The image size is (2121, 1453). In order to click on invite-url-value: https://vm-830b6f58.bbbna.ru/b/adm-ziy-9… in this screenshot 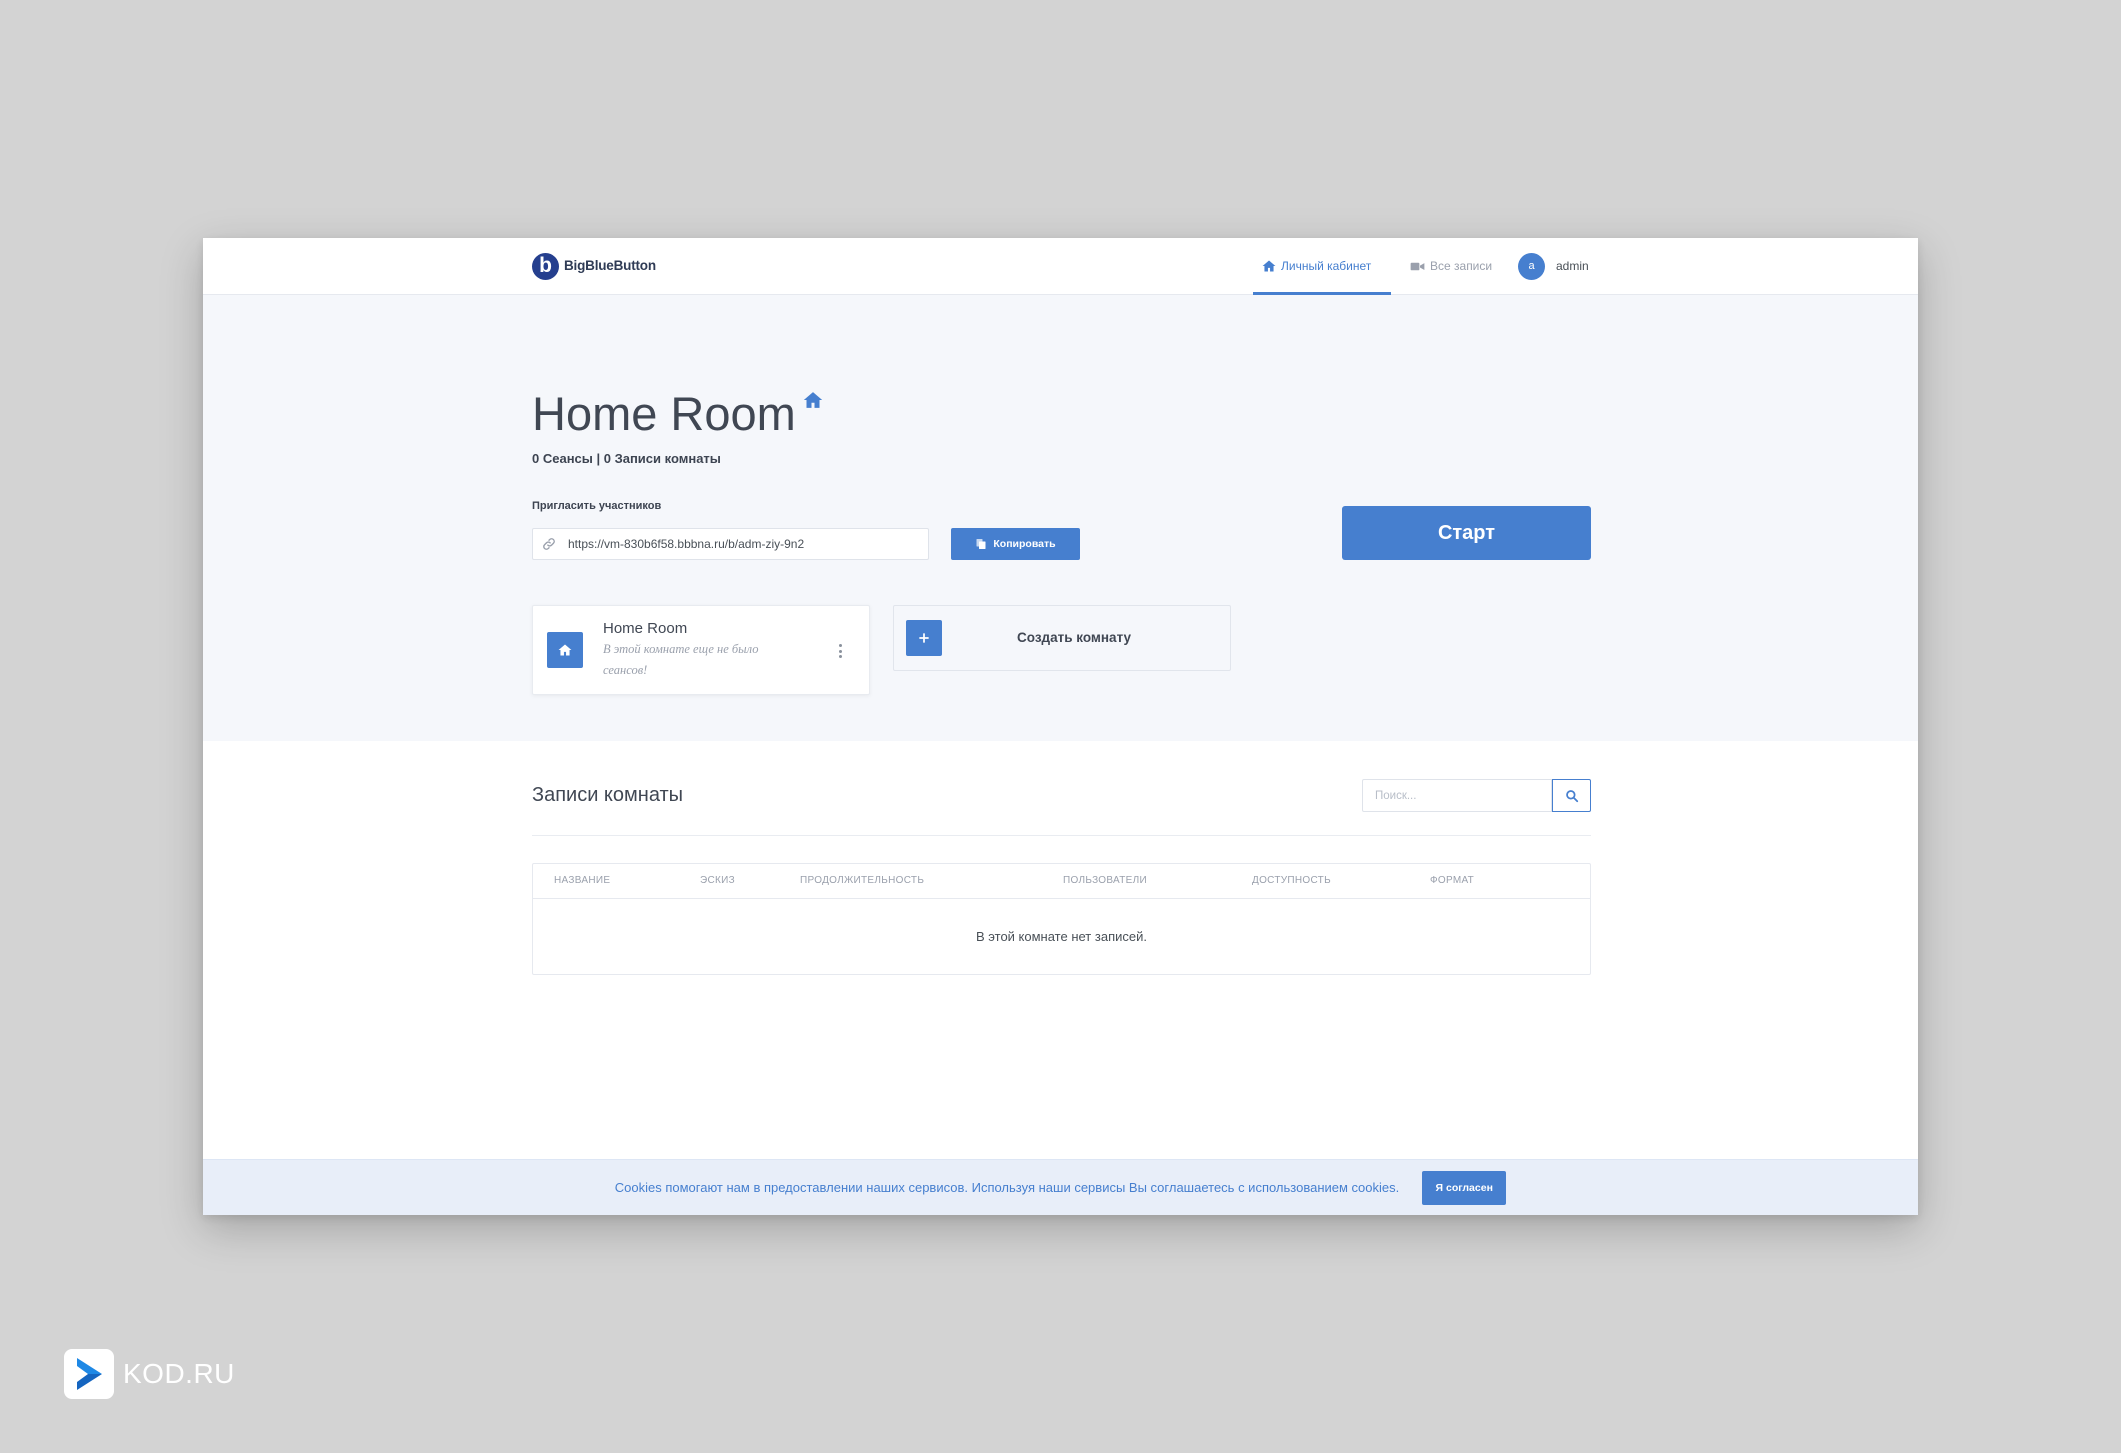, I will do `click(686, 544)`.